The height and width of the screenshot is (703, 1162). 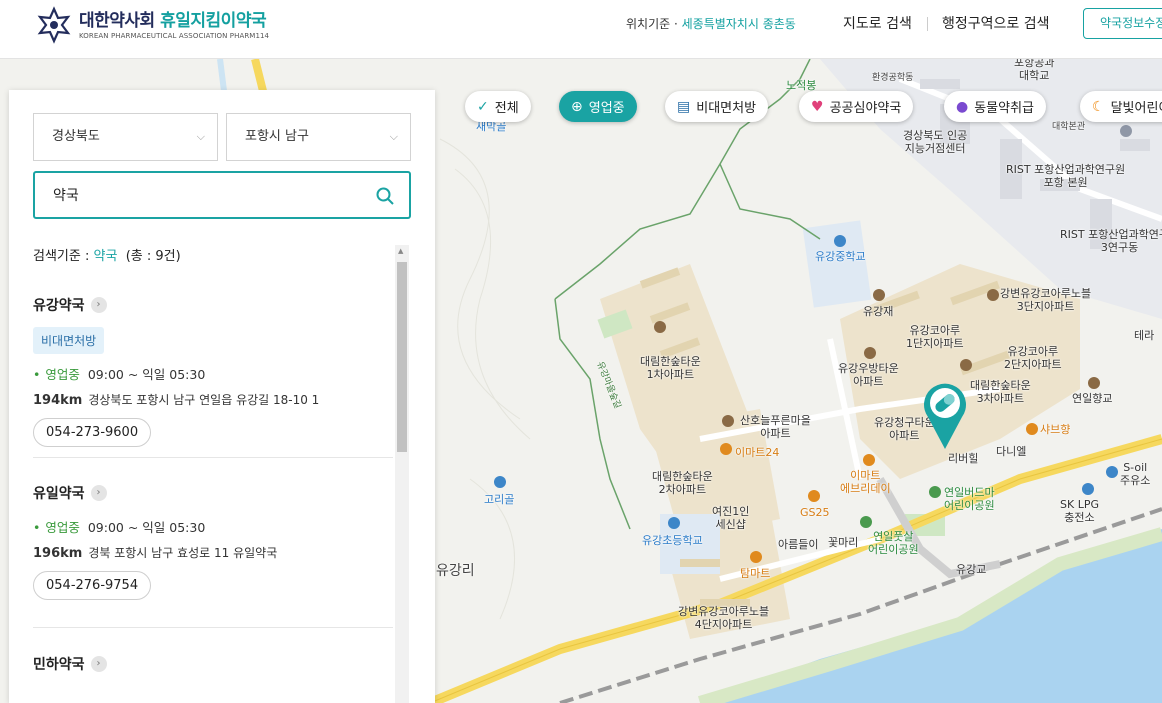 What do you see at coordinates (969, 499) in the screenshot?
I see `map-label: 연일버드마 어린이공원` at bounding box center [969, 499].